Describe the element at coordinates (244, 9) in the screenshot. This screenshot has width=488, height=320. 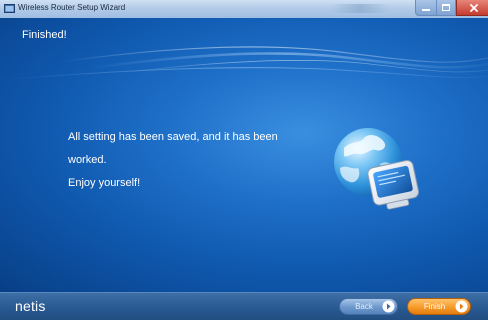
I see `title-bar: Wireless Router Setup Wizard` at that location.